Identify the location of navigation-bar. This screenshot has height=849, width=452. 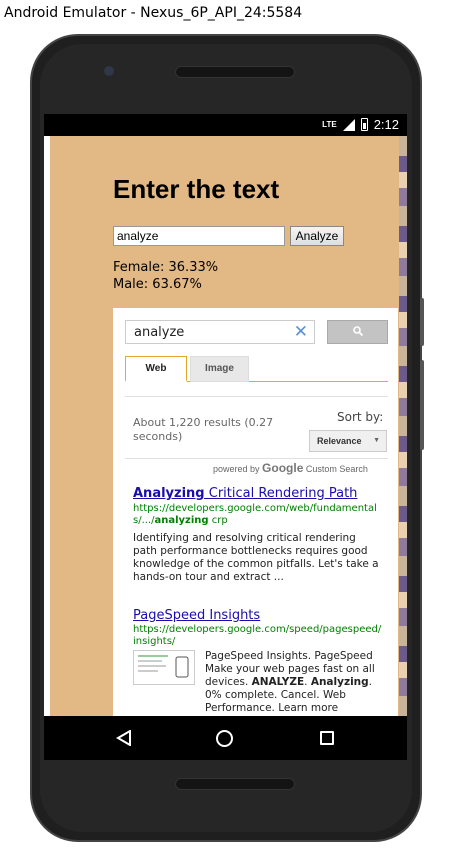
(225, 738).